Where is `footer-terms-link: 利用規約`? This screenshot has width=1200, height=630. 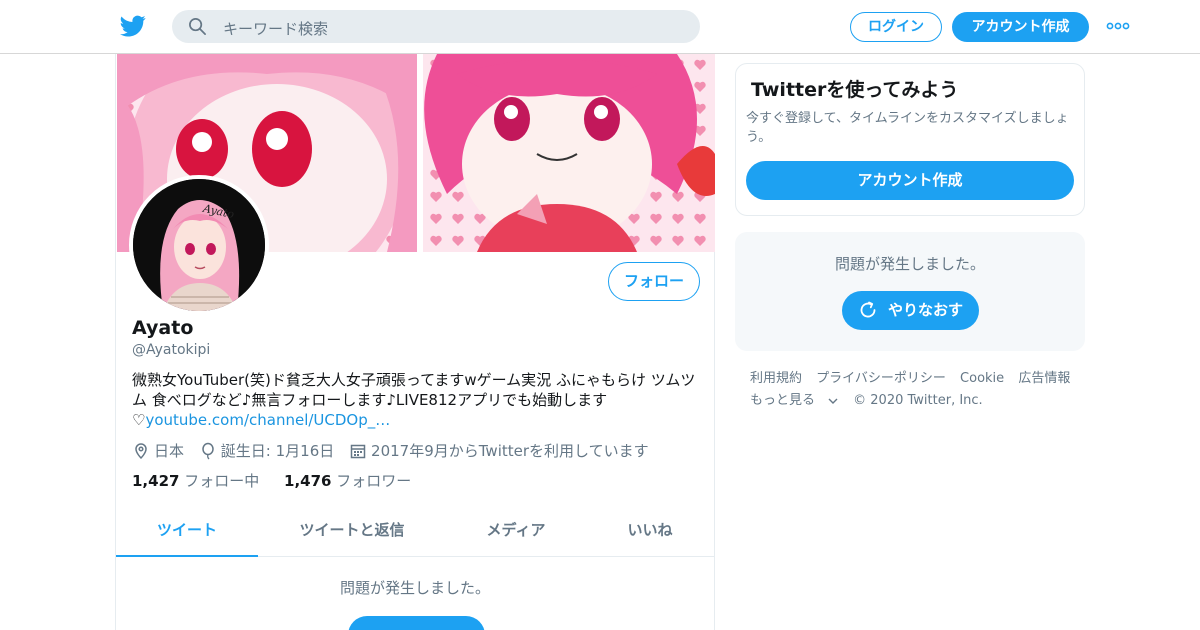 footer-terms-link: 利用規約 is located at coordinates (776, 378).